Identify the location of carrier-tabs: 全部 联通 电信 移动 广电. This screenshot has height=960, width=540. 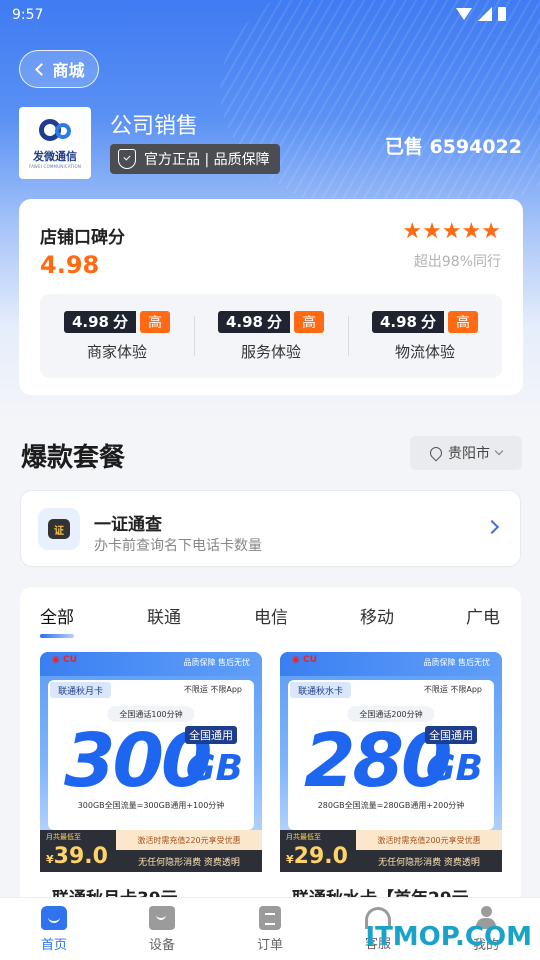
(270, 623).